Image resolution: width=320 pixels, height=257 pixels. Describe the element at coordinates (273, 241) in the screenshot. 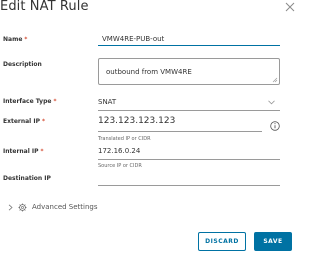

I see `save-button: SAVE` at that location.